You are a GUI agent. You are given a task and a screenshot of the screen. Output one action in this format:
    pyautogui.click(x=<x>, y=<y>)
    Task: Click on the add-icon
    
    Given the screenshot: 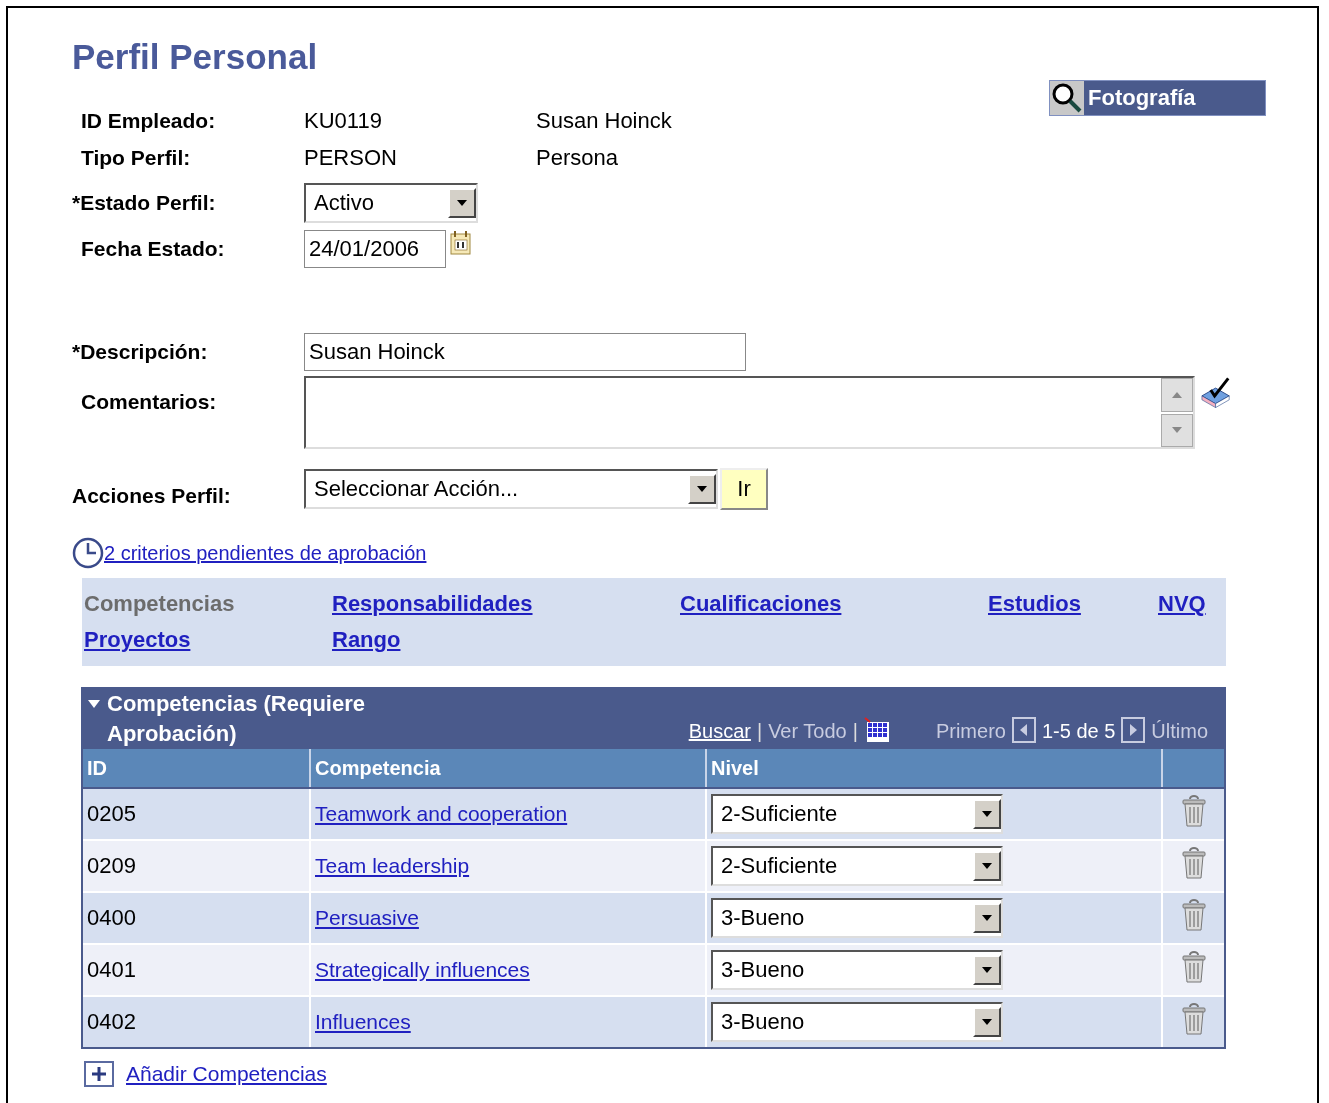 What is the action you would take?
    pyautogui.click(x=99, y=1074)
    